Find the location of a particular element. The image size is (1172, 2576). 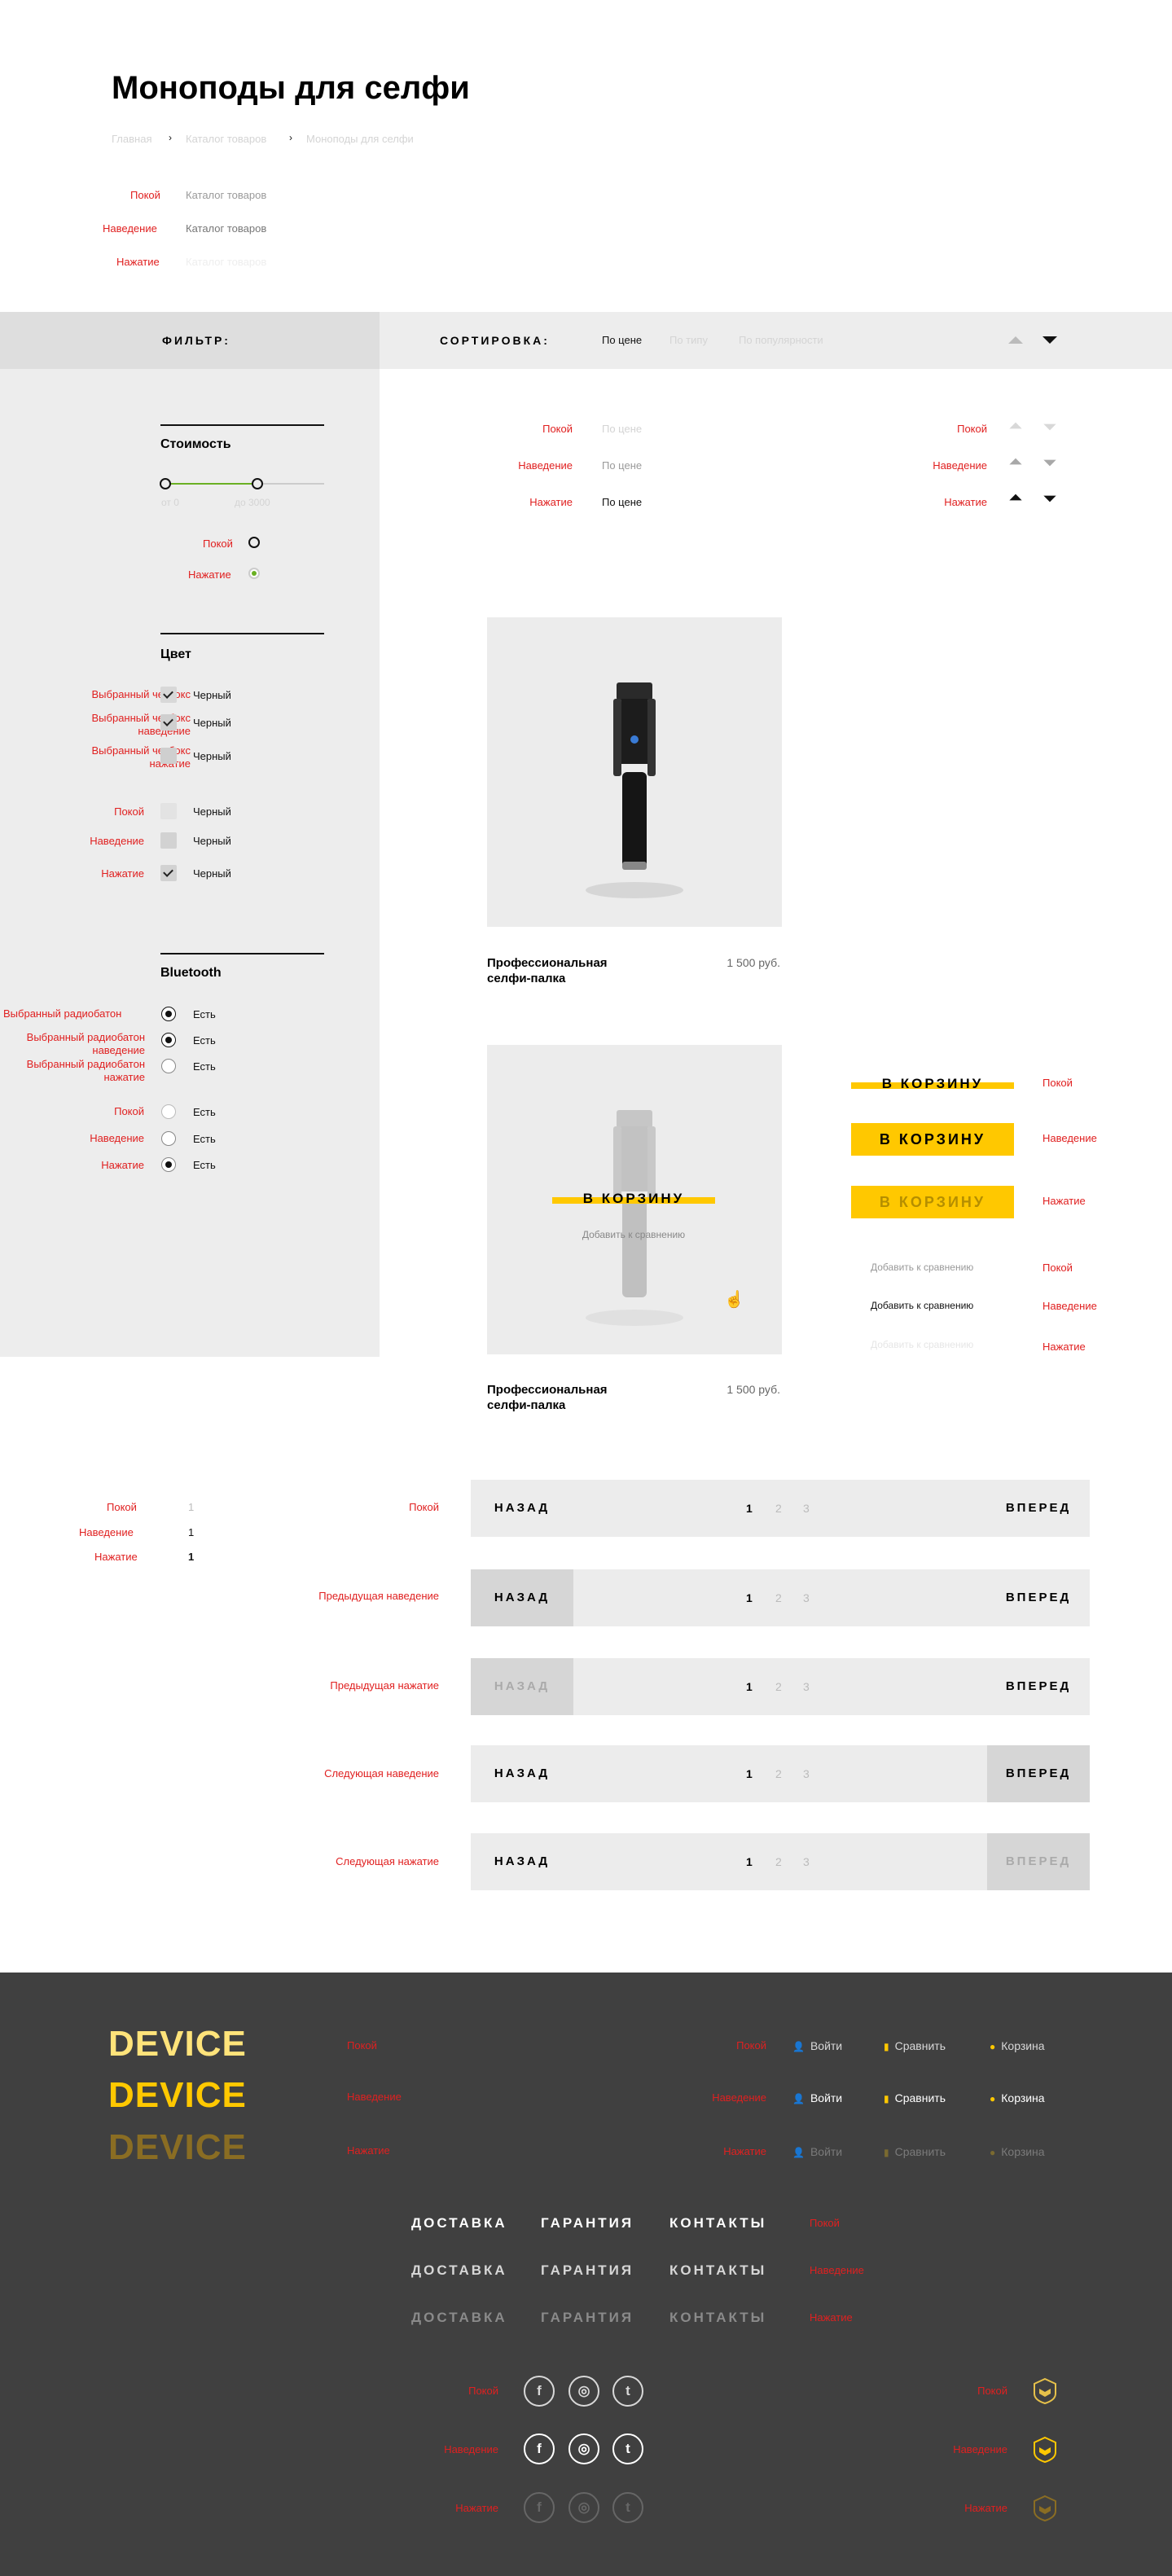

handle-demo-press is located at coordinates (254, 573).